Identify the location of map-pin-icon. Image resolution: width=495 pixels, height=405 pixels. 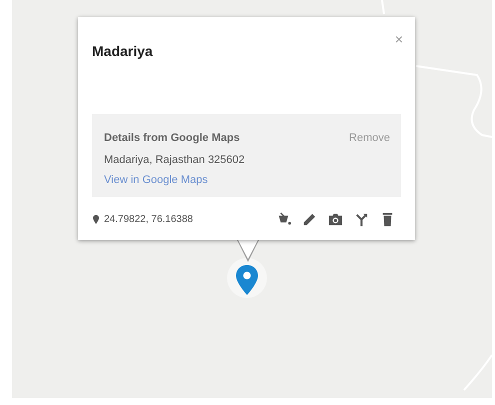
(247, 280).